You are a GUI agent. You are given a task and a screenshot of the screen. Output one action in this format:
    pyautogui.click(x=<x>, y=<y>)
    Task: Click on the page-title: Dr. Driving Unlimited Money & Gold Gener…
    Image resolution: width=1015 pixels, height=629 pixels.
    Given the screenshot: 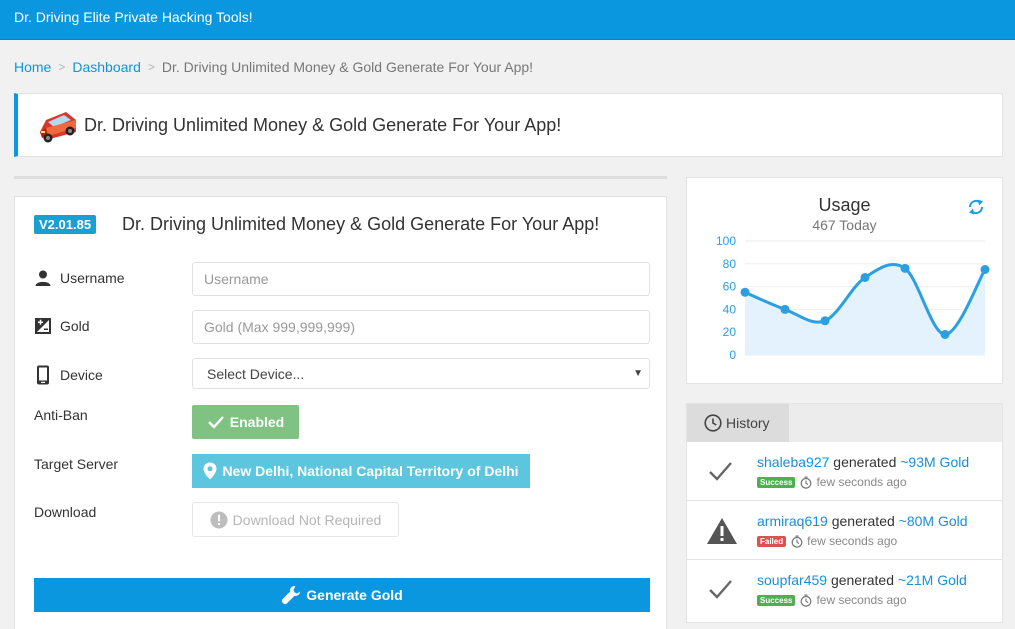 What is the action you would take?
    pyautogui.click(x=323, y=125)
    